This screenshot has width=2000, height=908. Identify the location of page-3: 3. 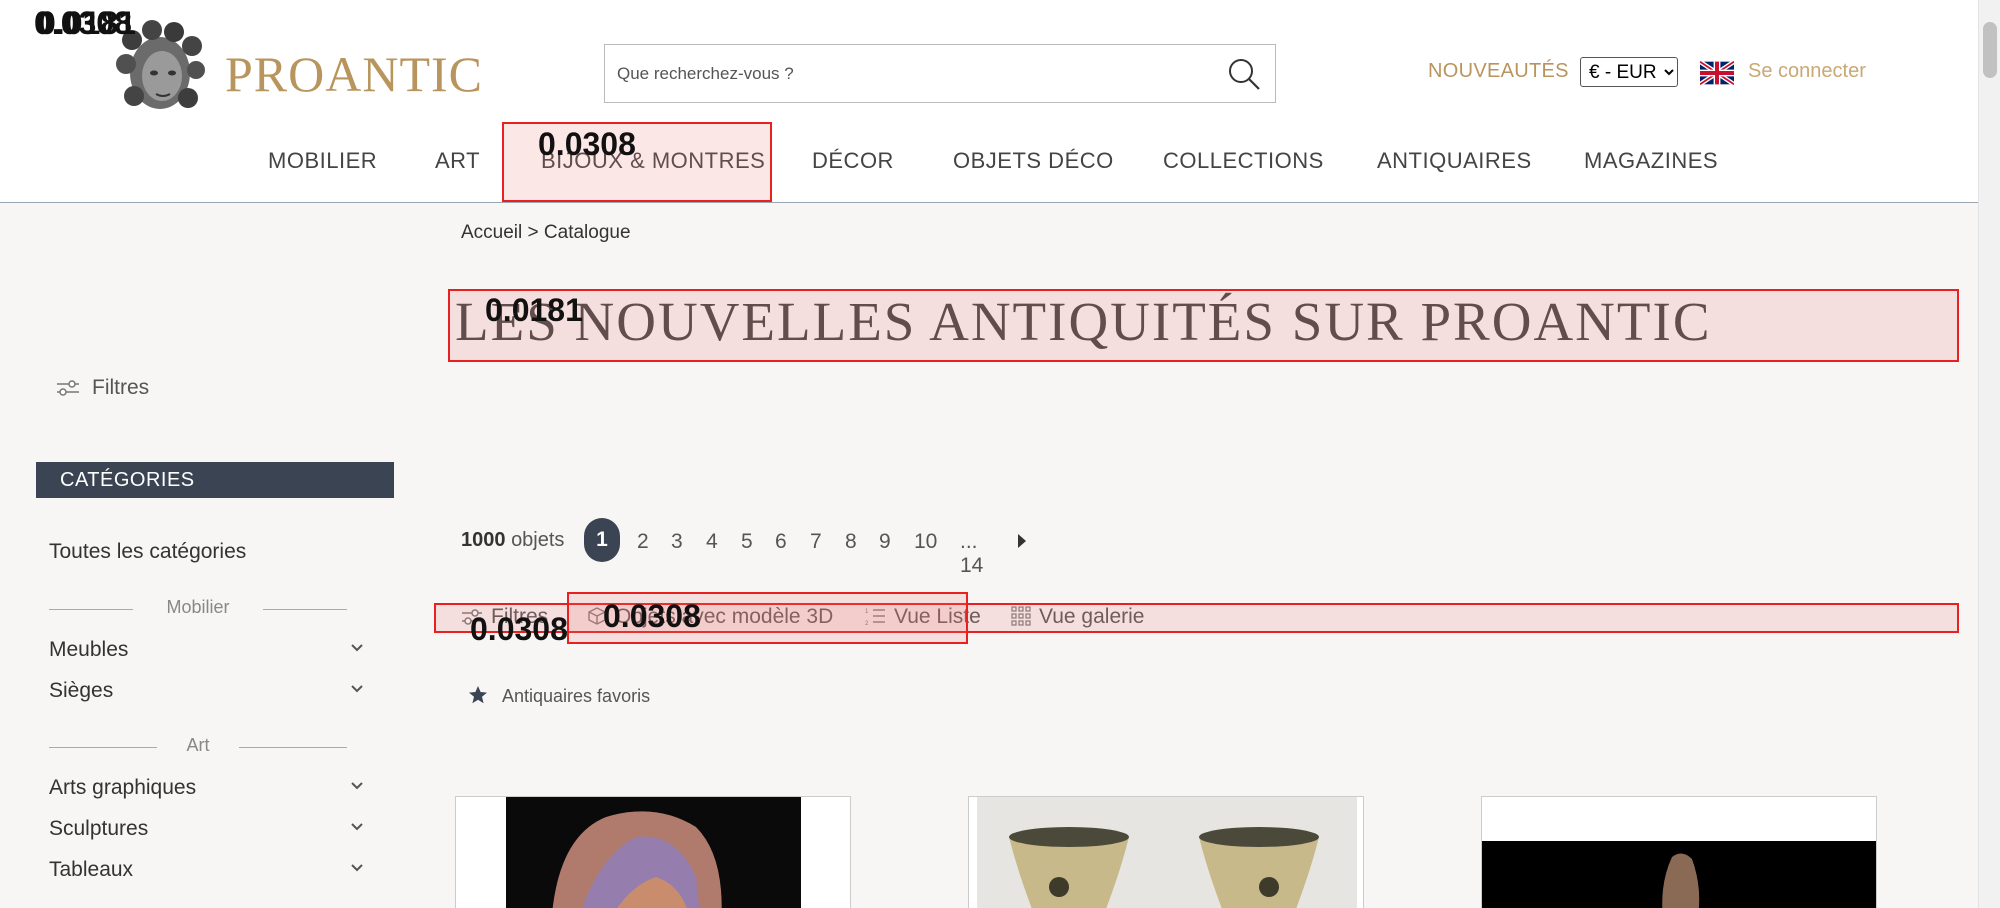
(677, 542).